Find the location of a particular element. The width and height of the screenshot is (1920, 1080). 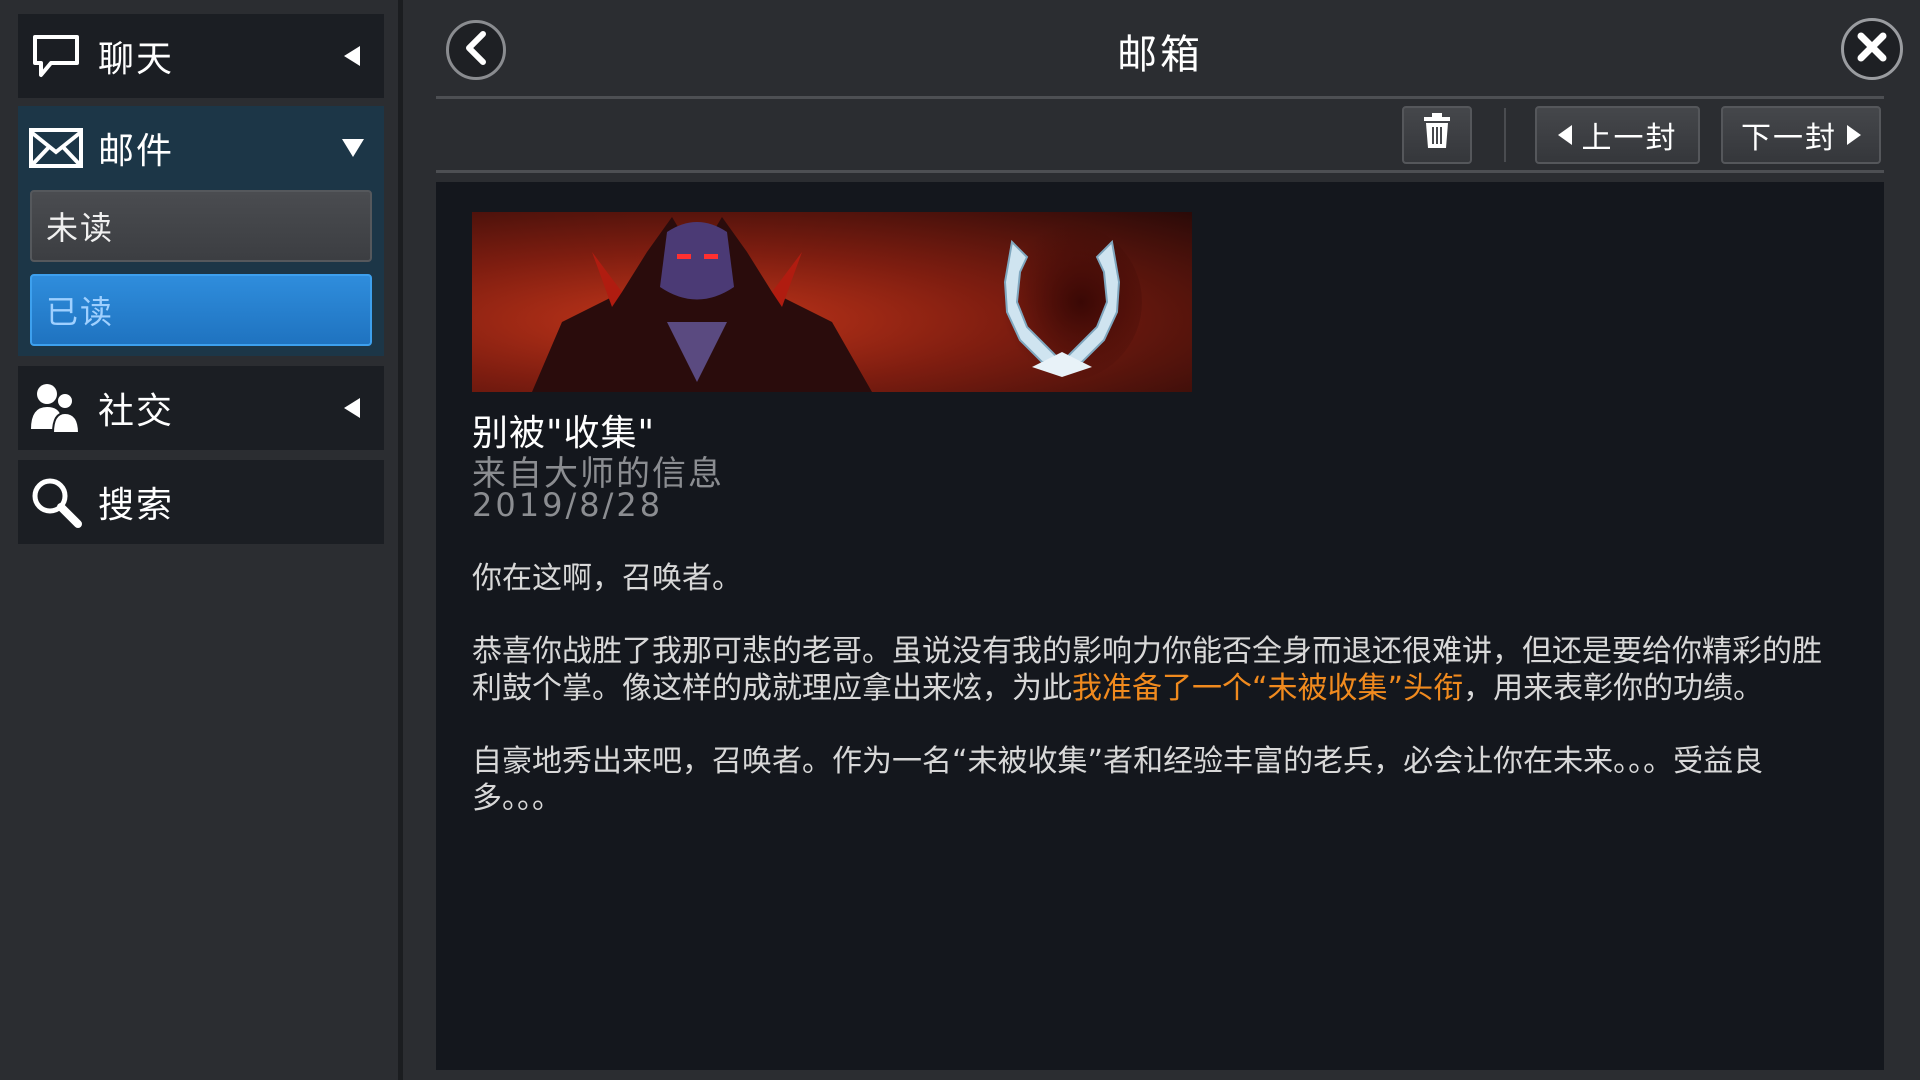

triangle-left-icon is located at coordinates (1564, 135).